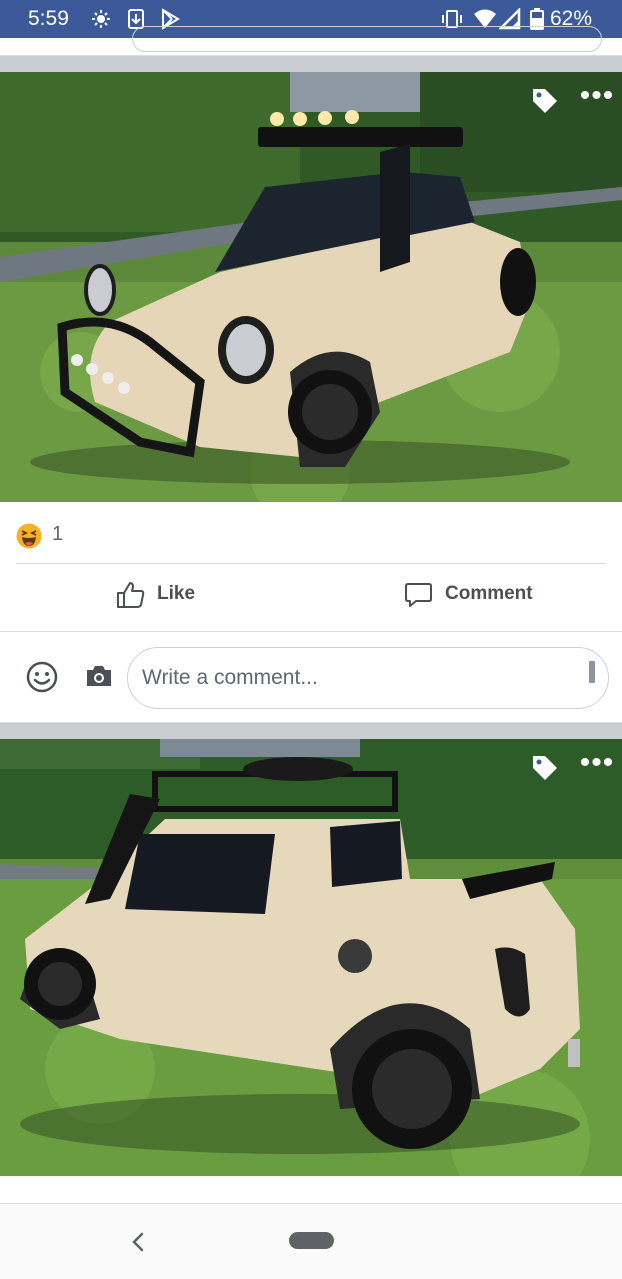 Image resolution: width=622 pixels, height=1279 pixels. Describe the element at coordinates (311, 567) in the screenshot. I see `post-1-footer: 1 Like Comment` at that location.